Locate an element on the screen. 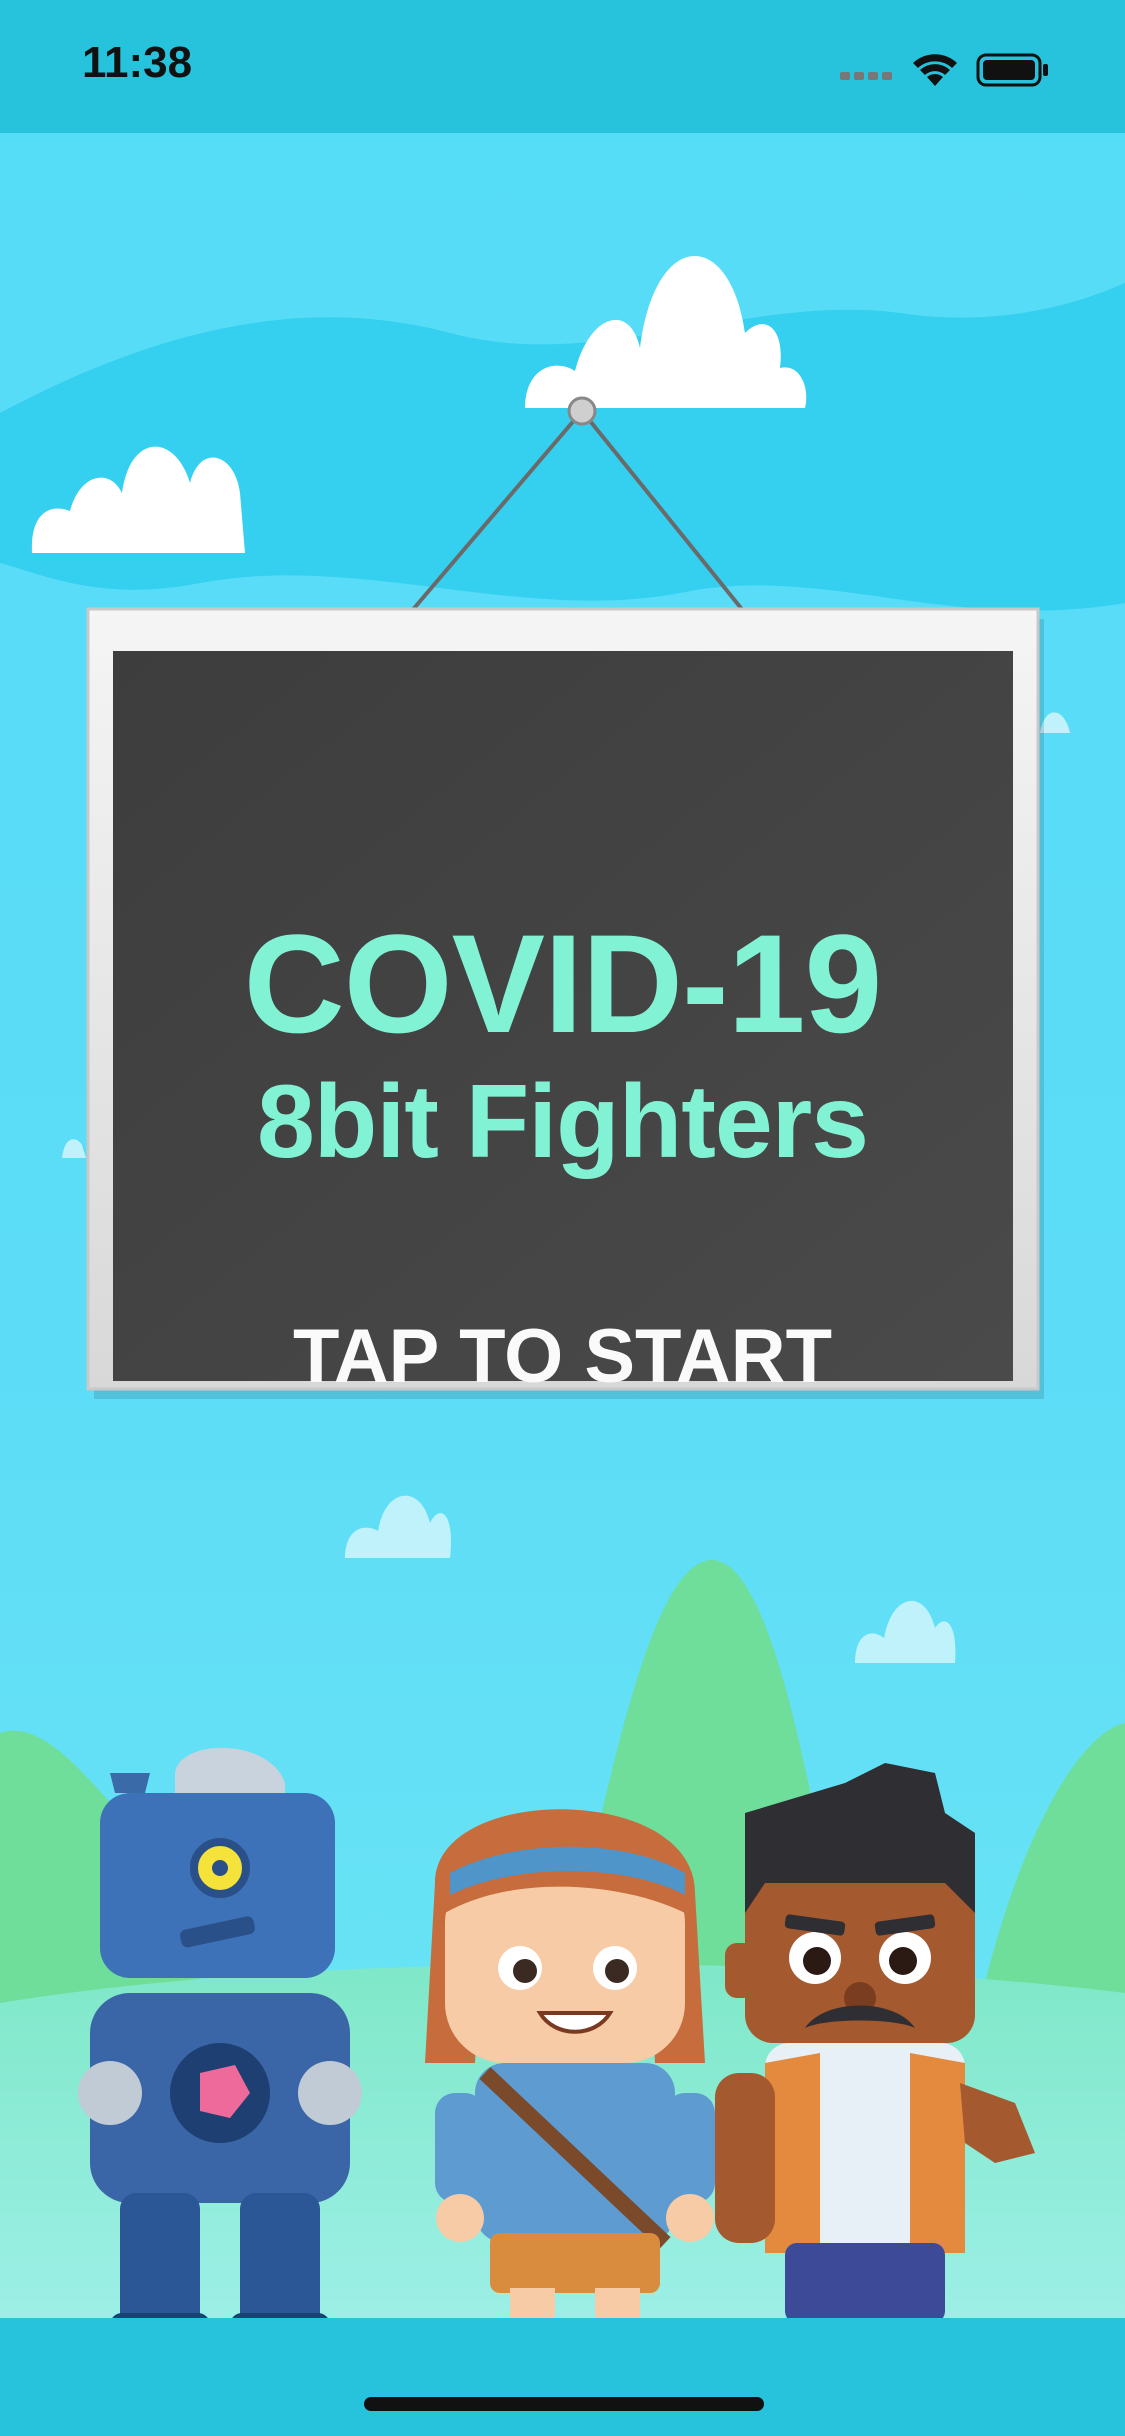 The image size is (1125, 2436). game-title: COVID-19 is located at coordinates (563, 983).